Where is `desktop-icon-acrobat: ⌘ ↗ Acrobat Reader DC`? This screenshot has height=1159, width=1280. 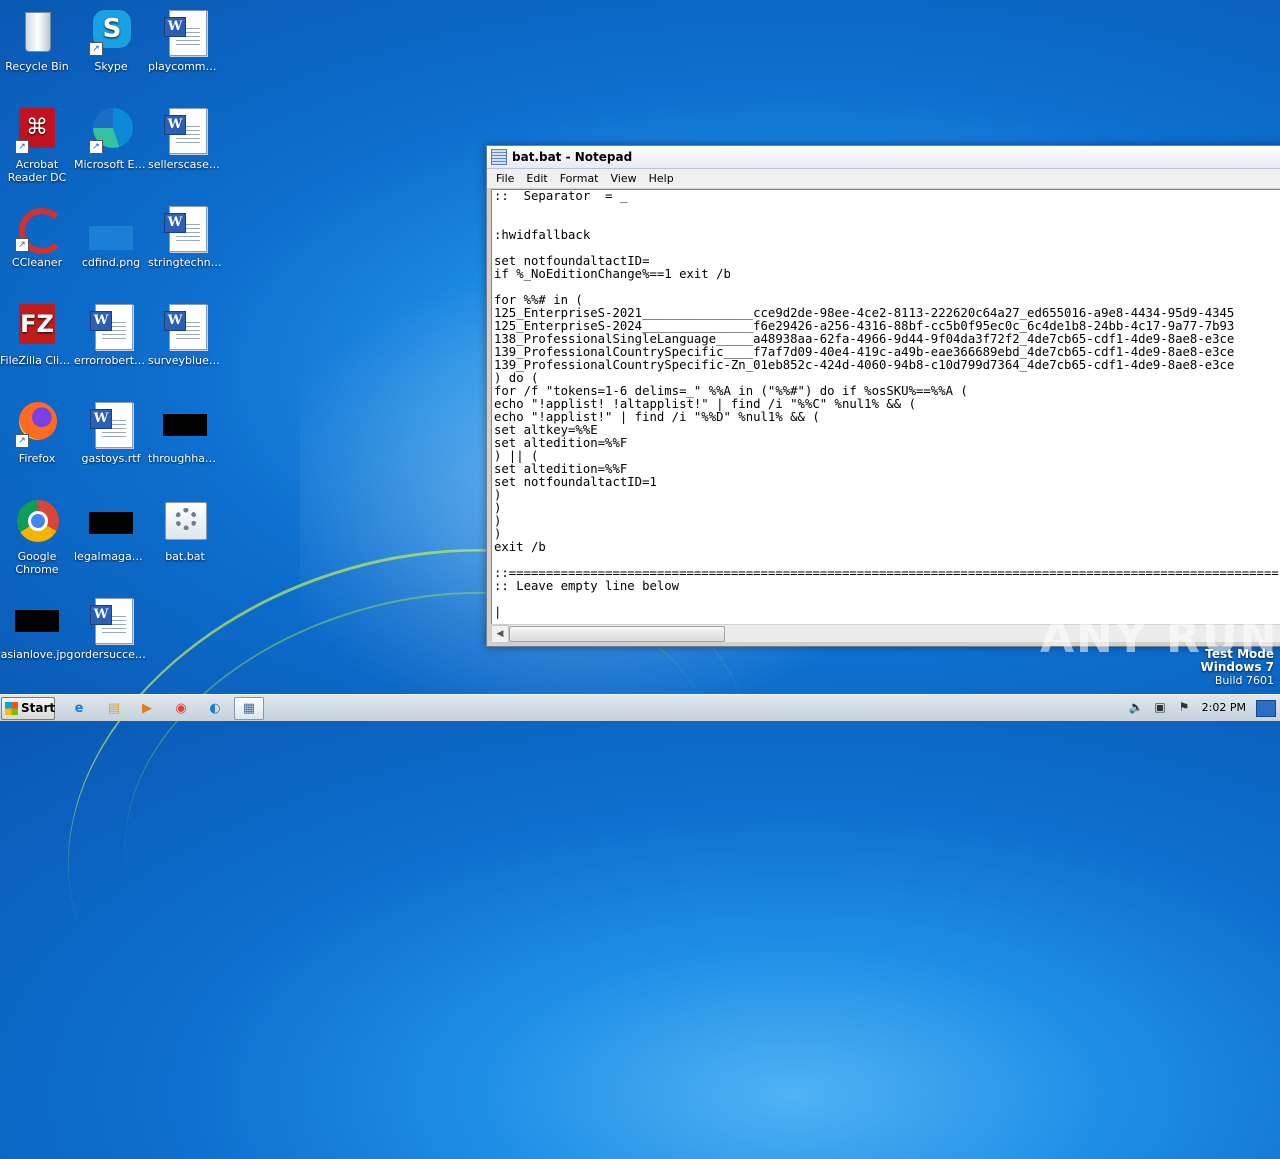
desktop-icon-acrobat: ⌘ ↗ Acrobat Reader DC is located at coordinates (37, 145).